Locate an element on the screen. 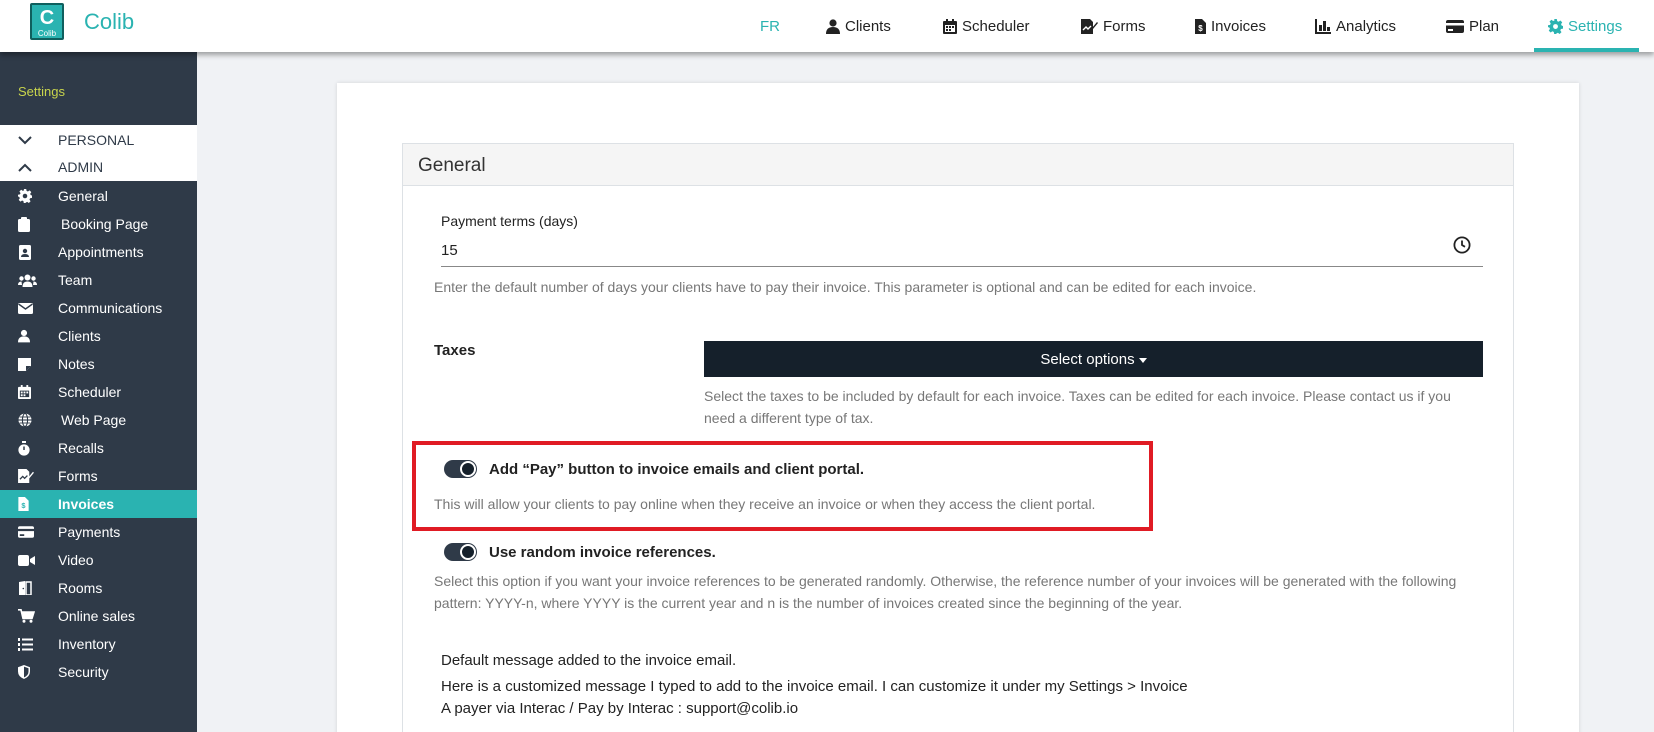 Image resolution: width=1654 pixels, height=732 pixels. highlight-box is located at coordinates (782, 486).